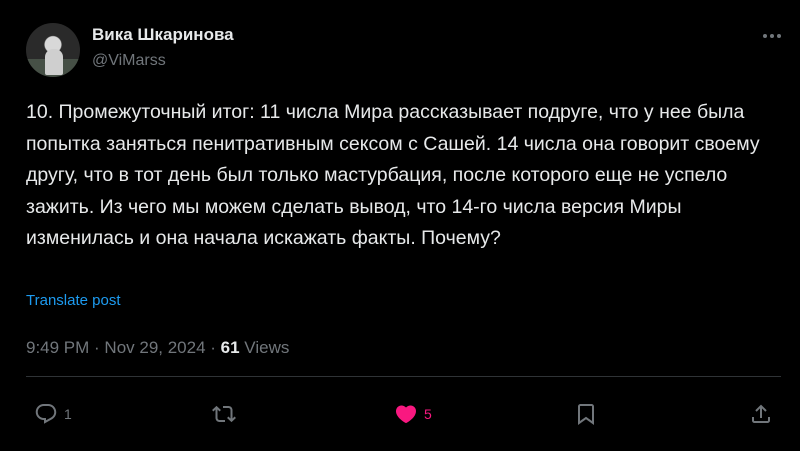 Image resolution: width=800 pixels, height=451 pixels. I want to click on post-meta: 9:49 PM · Nov 29, 2024 · 61 Views, so click(157, 348).